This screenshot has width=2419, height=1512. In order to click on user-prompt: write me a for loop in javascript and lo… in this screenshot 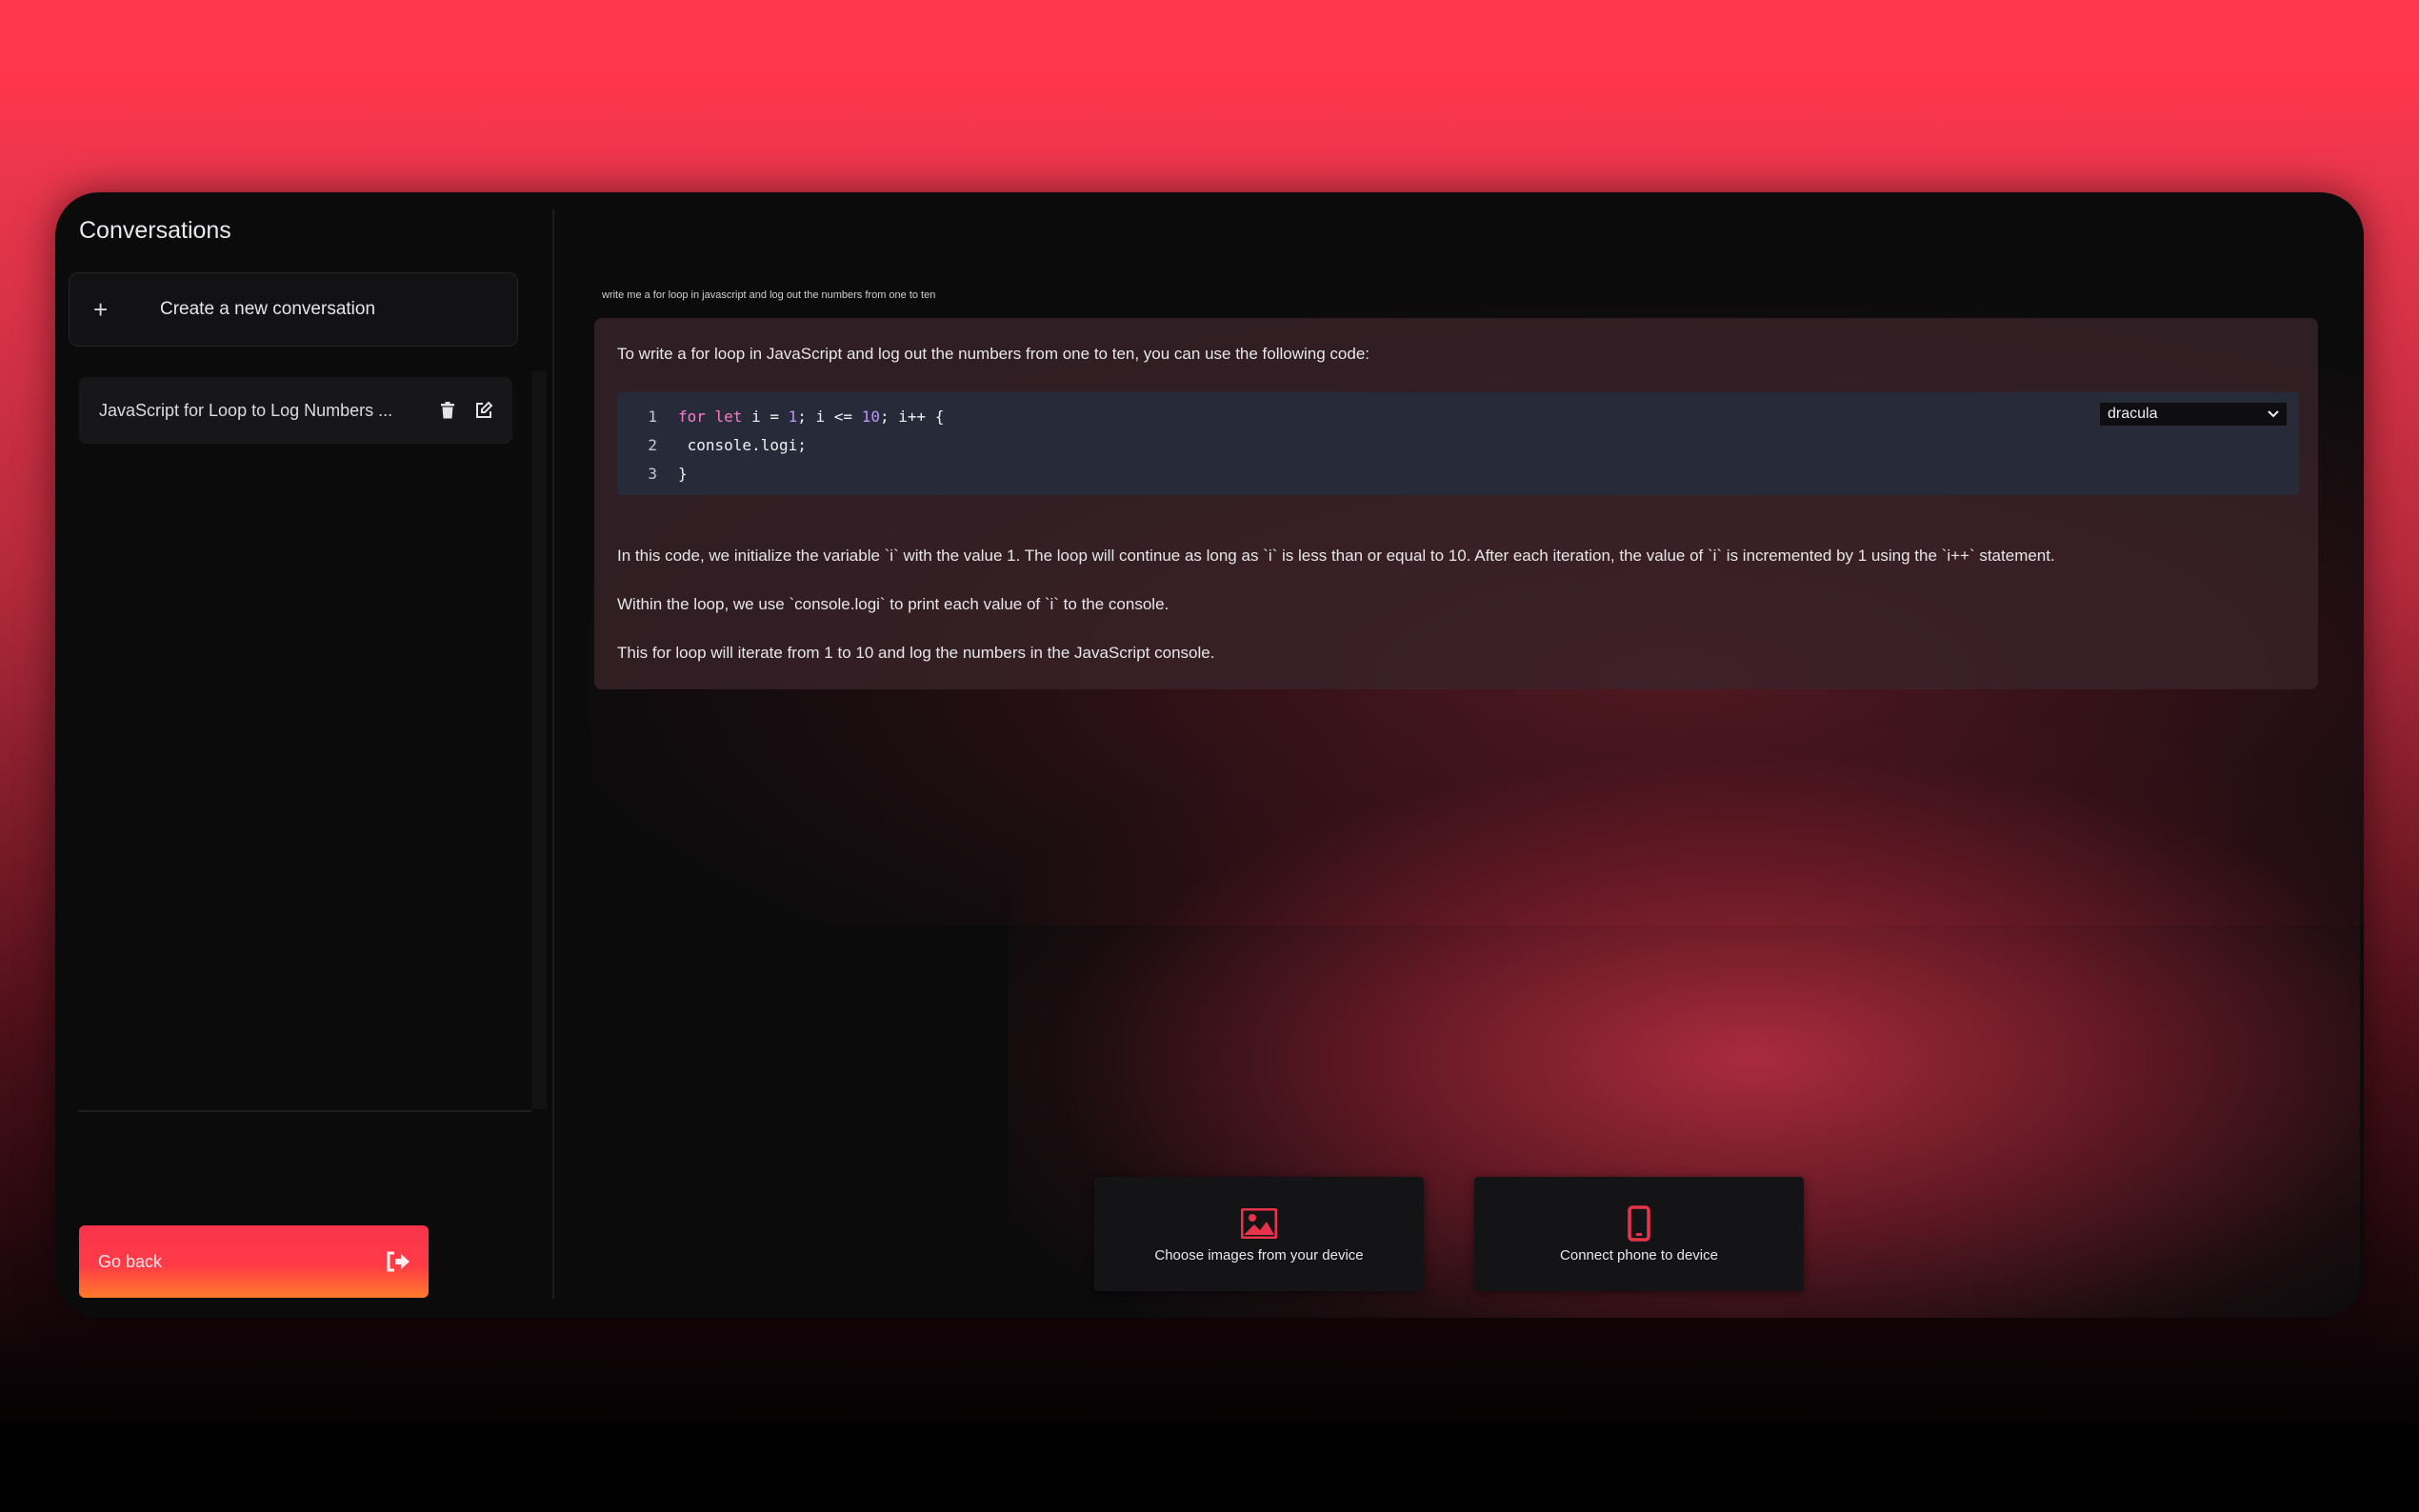, I will do `click(769, 295)`.